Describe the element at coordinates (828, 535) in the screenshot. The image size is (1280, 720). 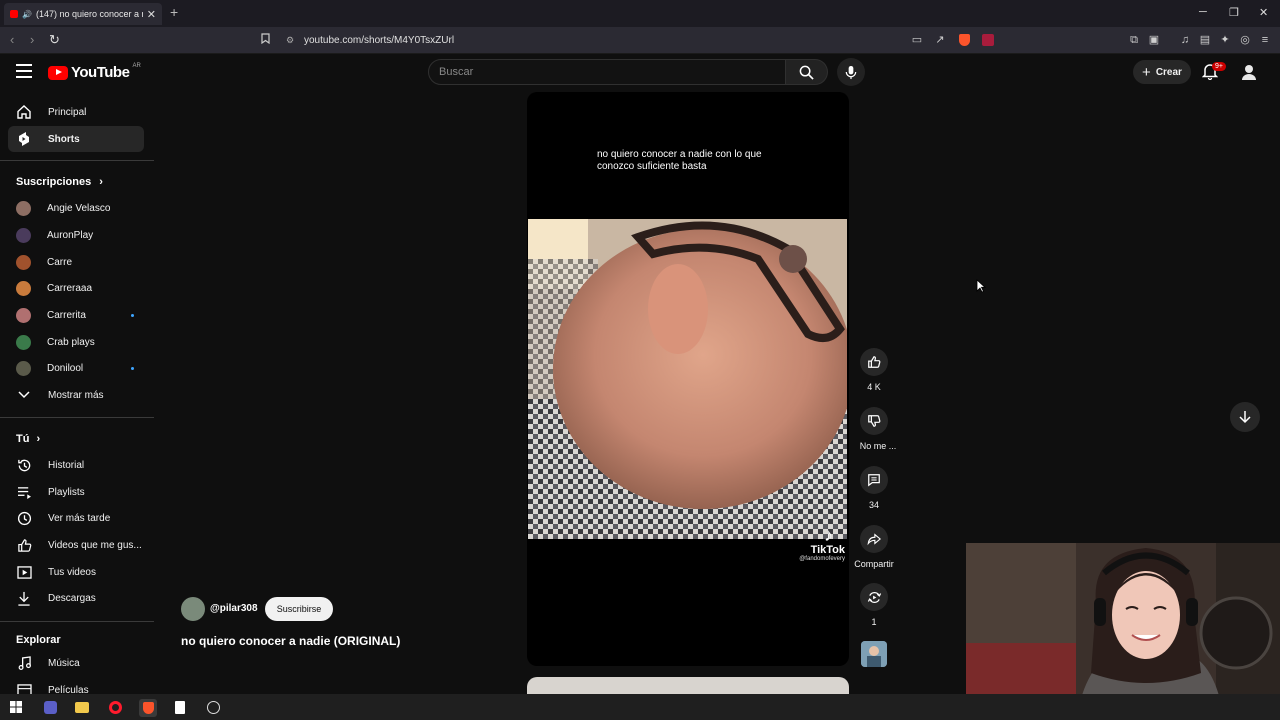
I see `tiktok-logo-icon: ♪` at that location.